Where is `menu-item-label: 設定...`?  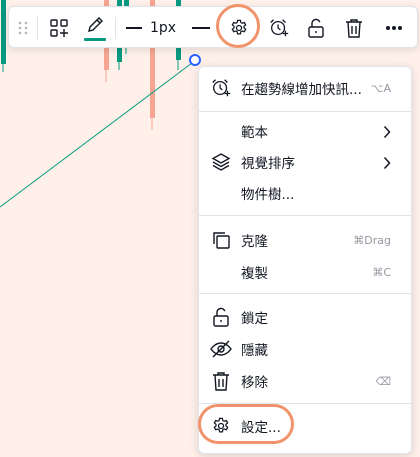
menu-item-label: 設定... is located at coordinates (261, 428).